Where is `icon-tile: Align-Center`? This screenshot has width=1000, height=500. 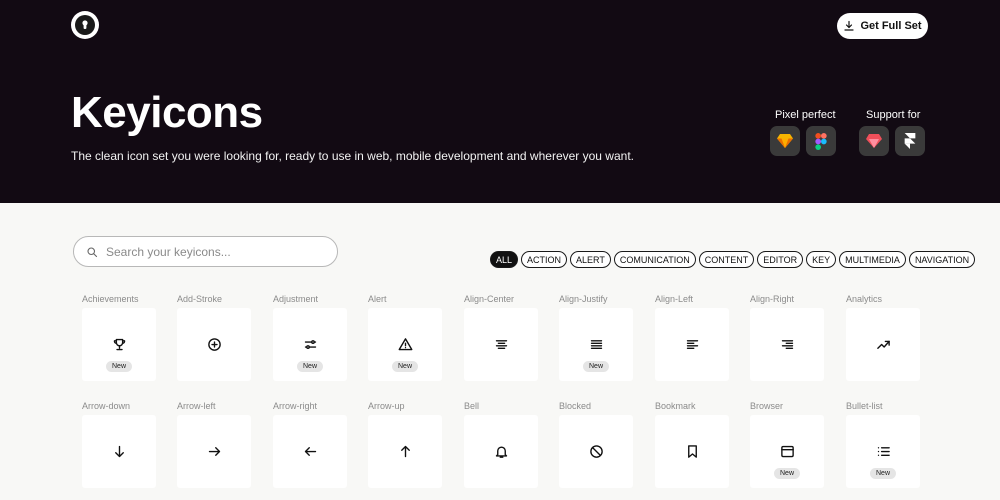
icon-tile: Align-Center is located at coordinates (501, 337).